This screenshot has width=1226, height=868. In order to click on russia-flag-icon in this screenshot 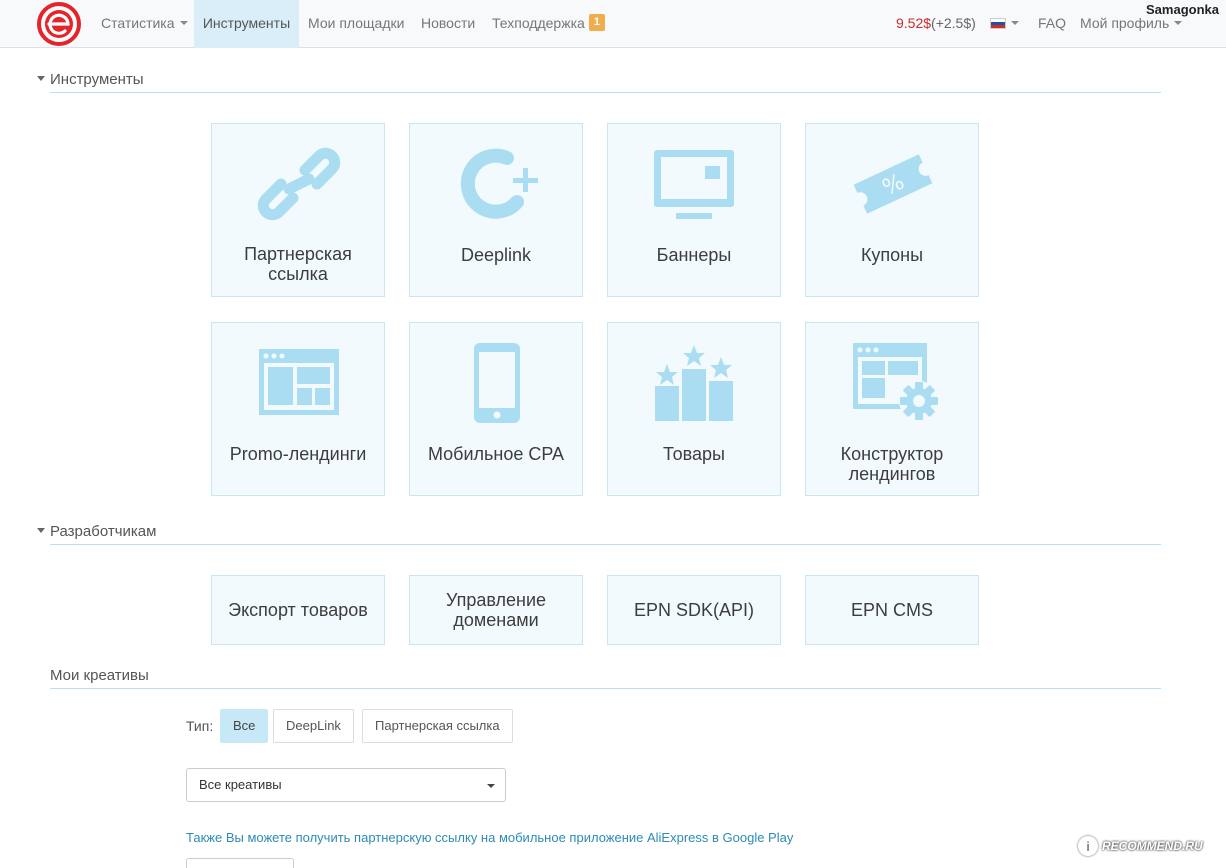, I will do `click(998, 23)`.